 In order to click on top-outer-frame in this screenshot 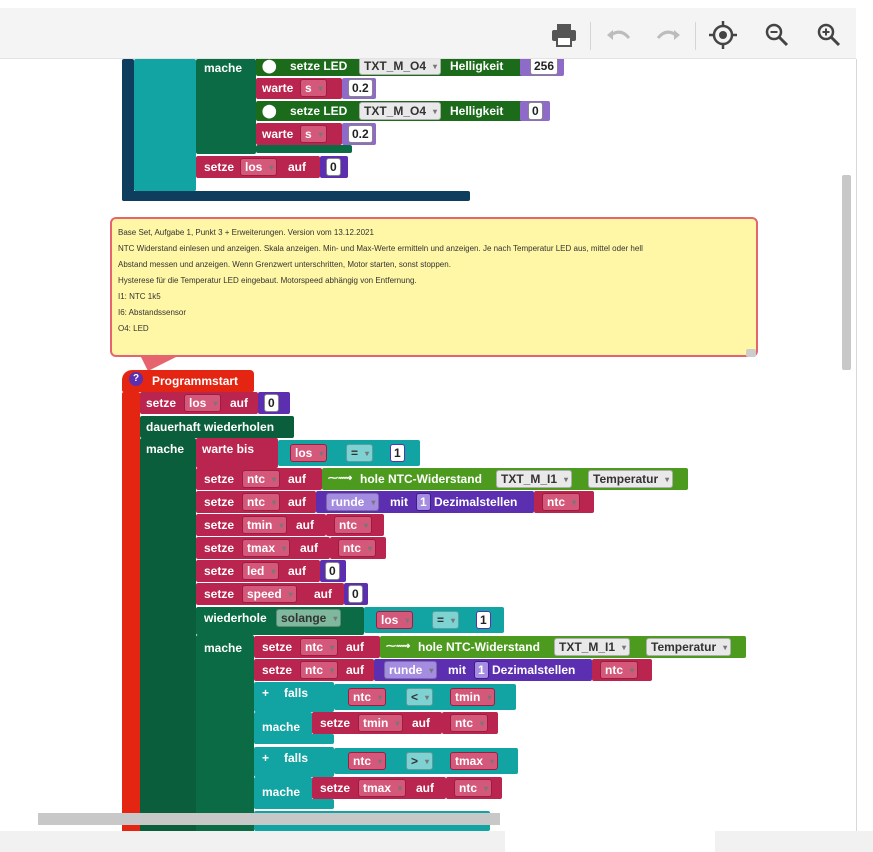, I will do `click(128, 130)`.